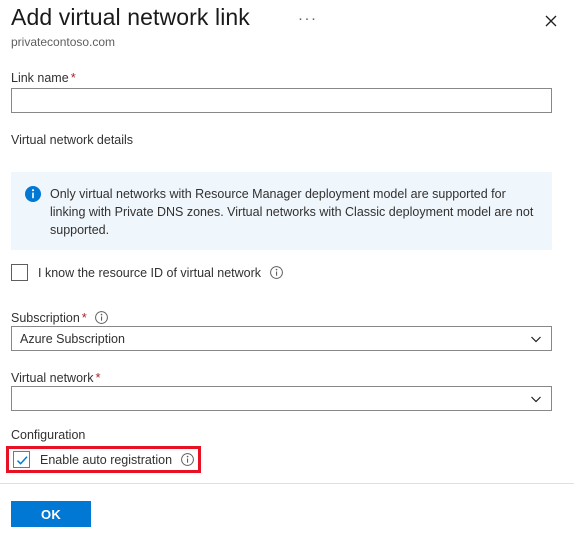 This screenshot has height=536, width=574. Describe the element at coordinates (281, 398) in the screenshot. I see `virtual-network-dropdown` at that location.